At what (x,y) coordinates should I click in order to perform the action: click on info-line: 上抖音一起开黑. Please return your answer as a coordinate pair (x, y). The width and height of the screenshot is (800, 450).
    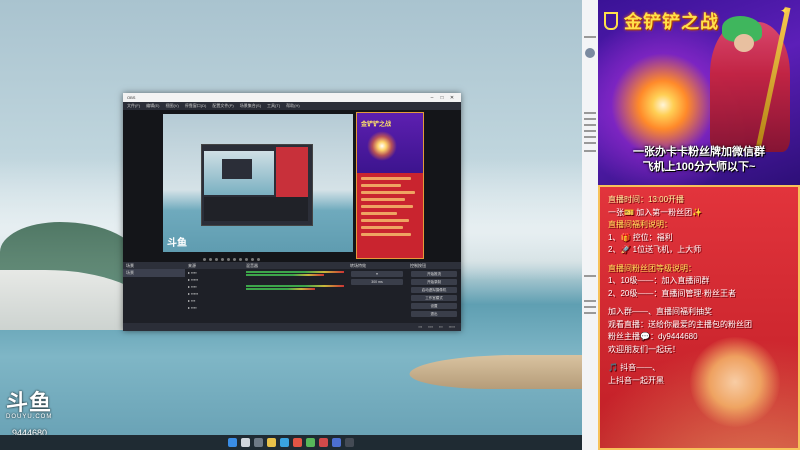
    Looking at the image, I should click on (636, 380).